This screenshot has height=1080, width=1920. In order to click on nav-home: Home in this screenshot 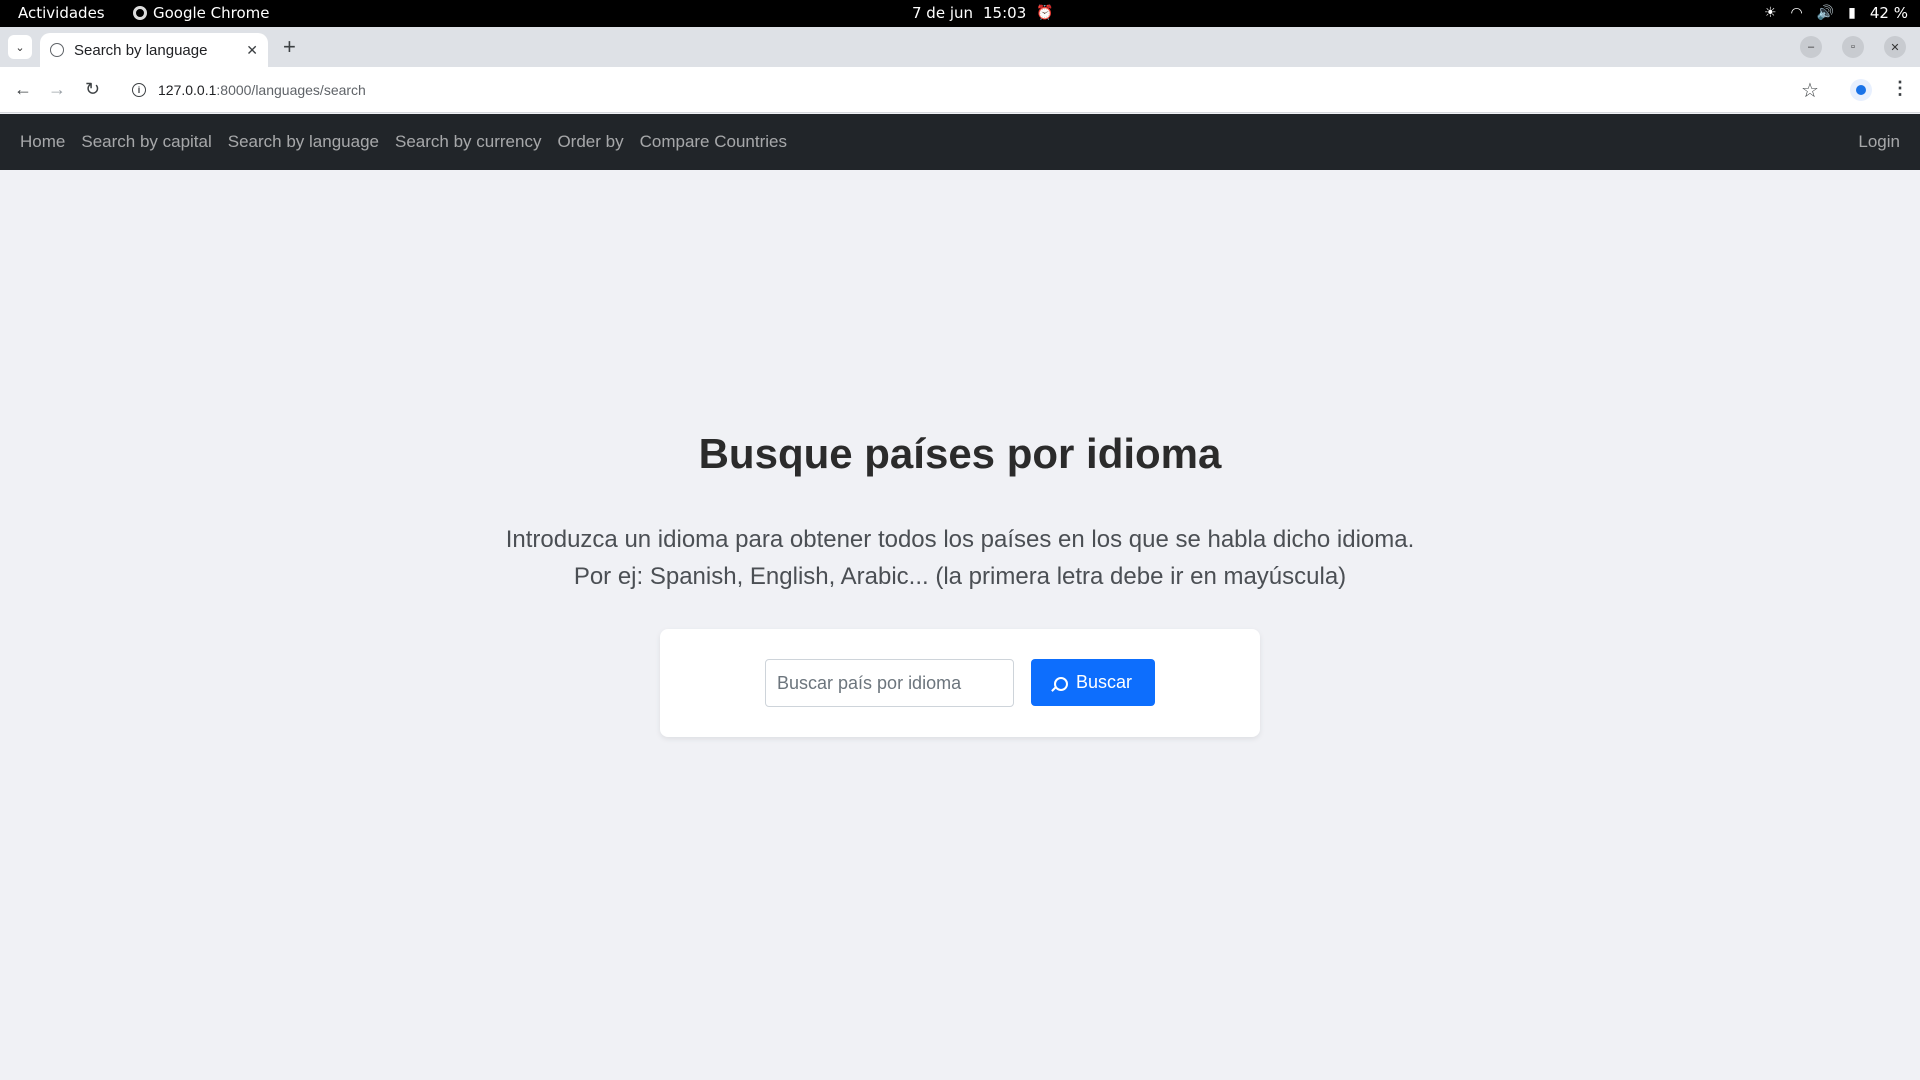, I will do `click(42, 142)`.